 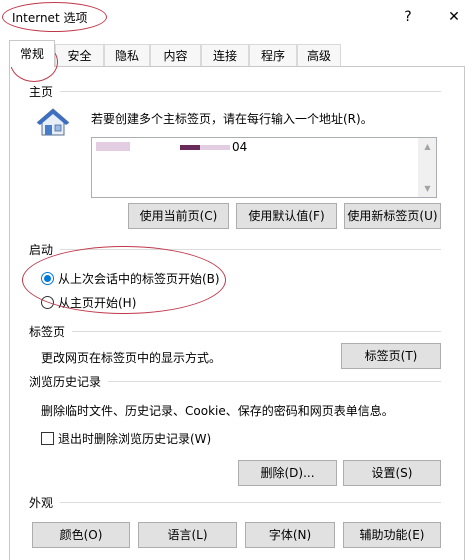 I want to click on title-bar: Internet 选项 ? ✕, so click(x=236, y=18).